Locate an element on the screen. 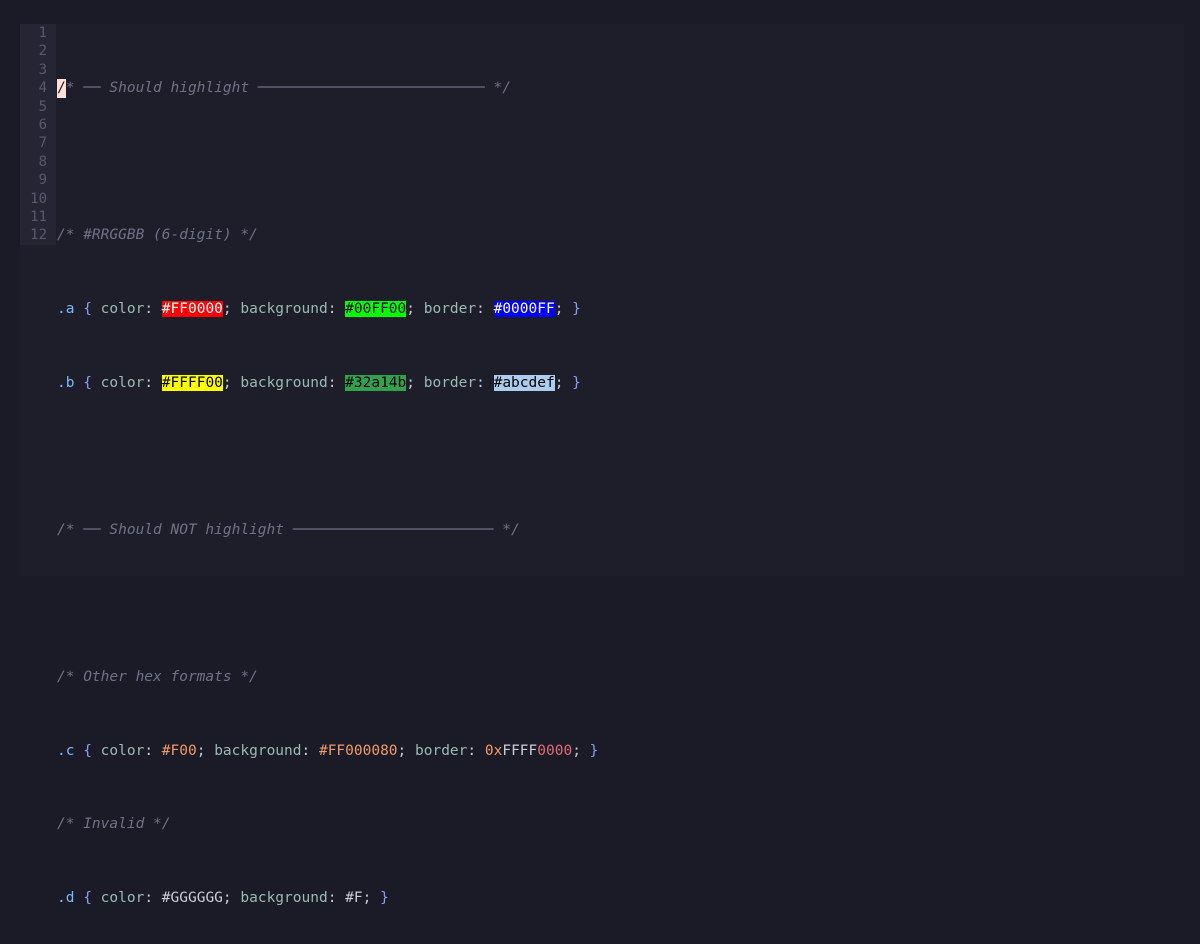 The height and width of the screenshot is (944, 1200). line-number: 10 is located at coordinates (38, 198).